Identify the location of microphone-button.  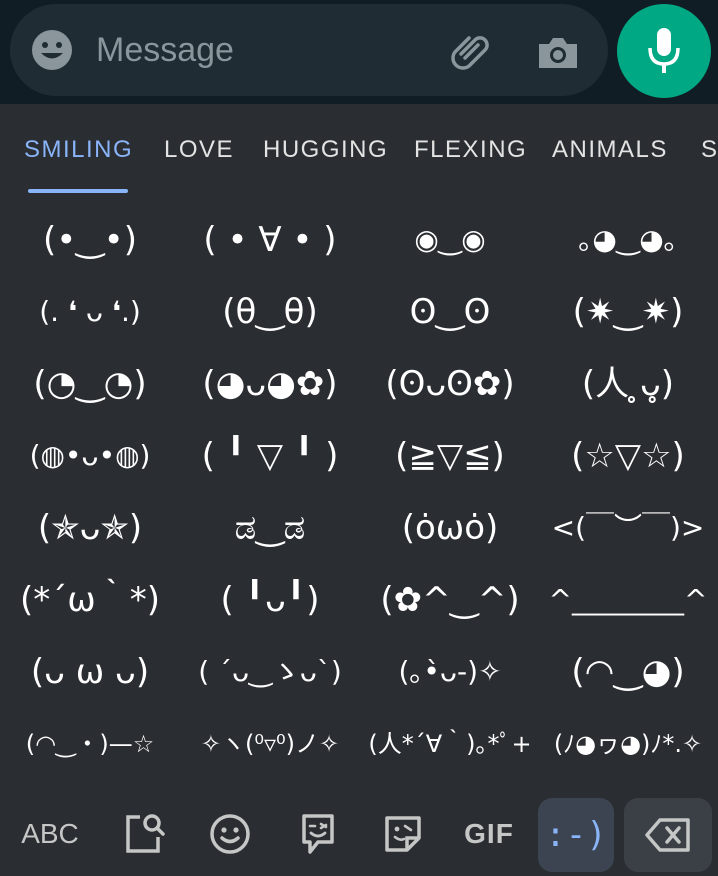
(664, 51).